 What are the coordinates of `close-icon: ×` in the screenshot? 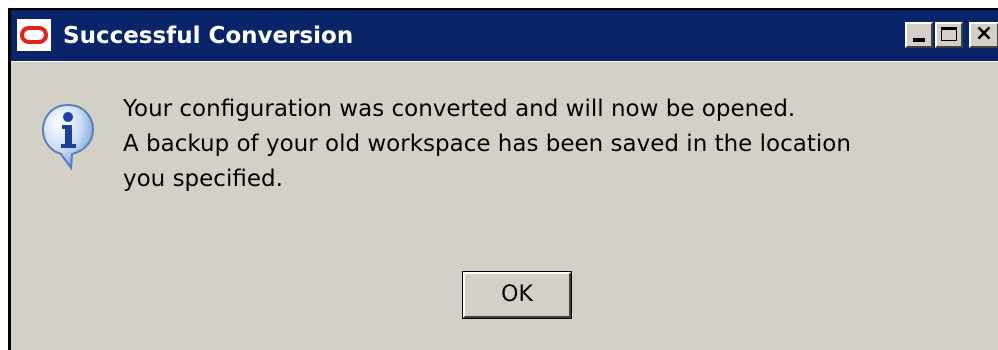 It's located at (984, 33).